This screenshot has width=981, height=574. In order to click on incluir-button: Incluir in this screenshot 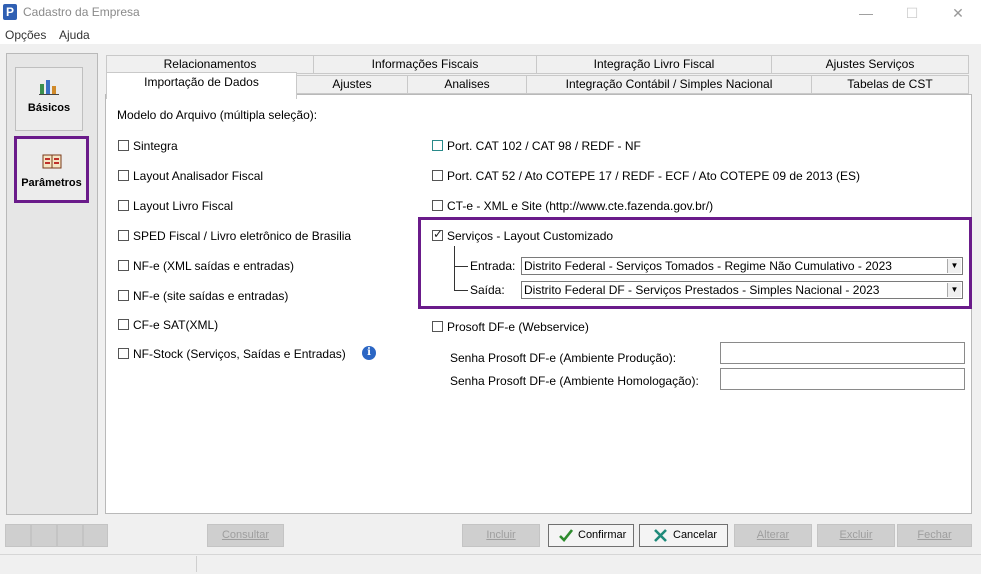, I will do `click(501, 535)`.